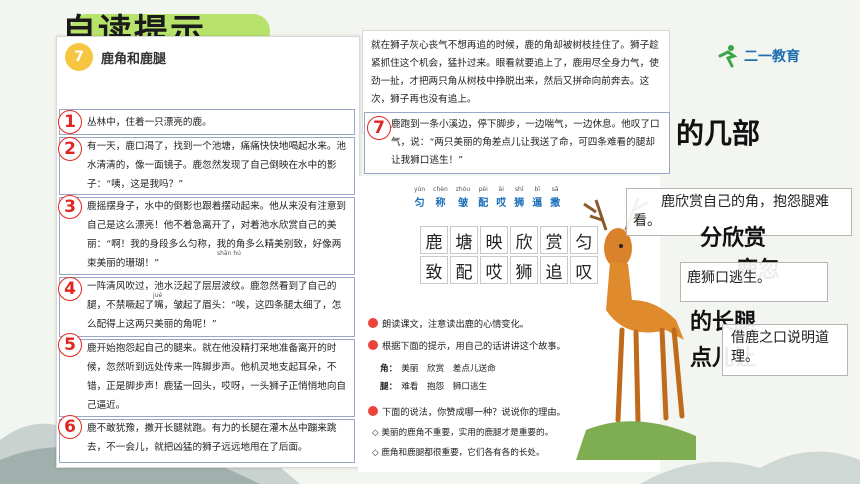 The image size is (860, 484). Describe the element at coordinates (524, 240) in the screenshot. I see `grid-char: 欣` at that location.